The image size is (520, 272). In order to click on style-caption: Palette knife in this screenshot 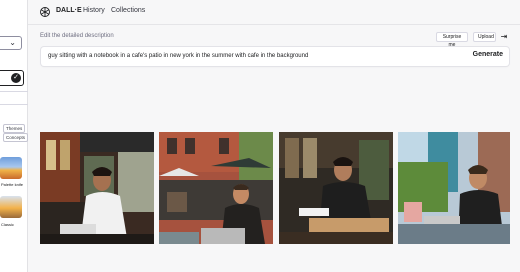, I will do `click(12, 184)`.